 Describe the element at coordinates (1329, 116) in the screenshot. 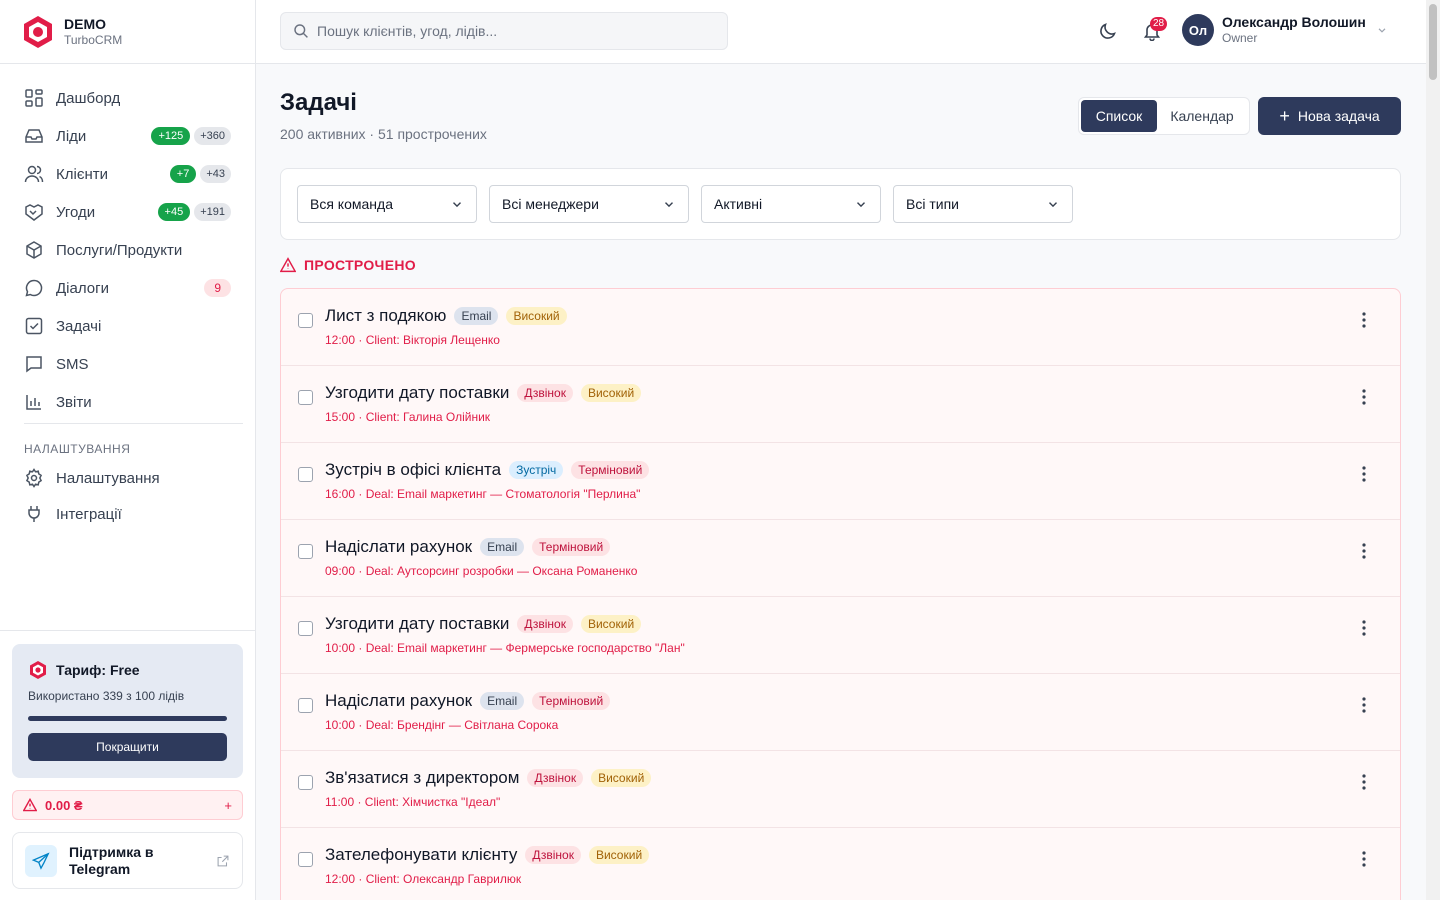

I see `new-task-button: + Нова задача` at that location.